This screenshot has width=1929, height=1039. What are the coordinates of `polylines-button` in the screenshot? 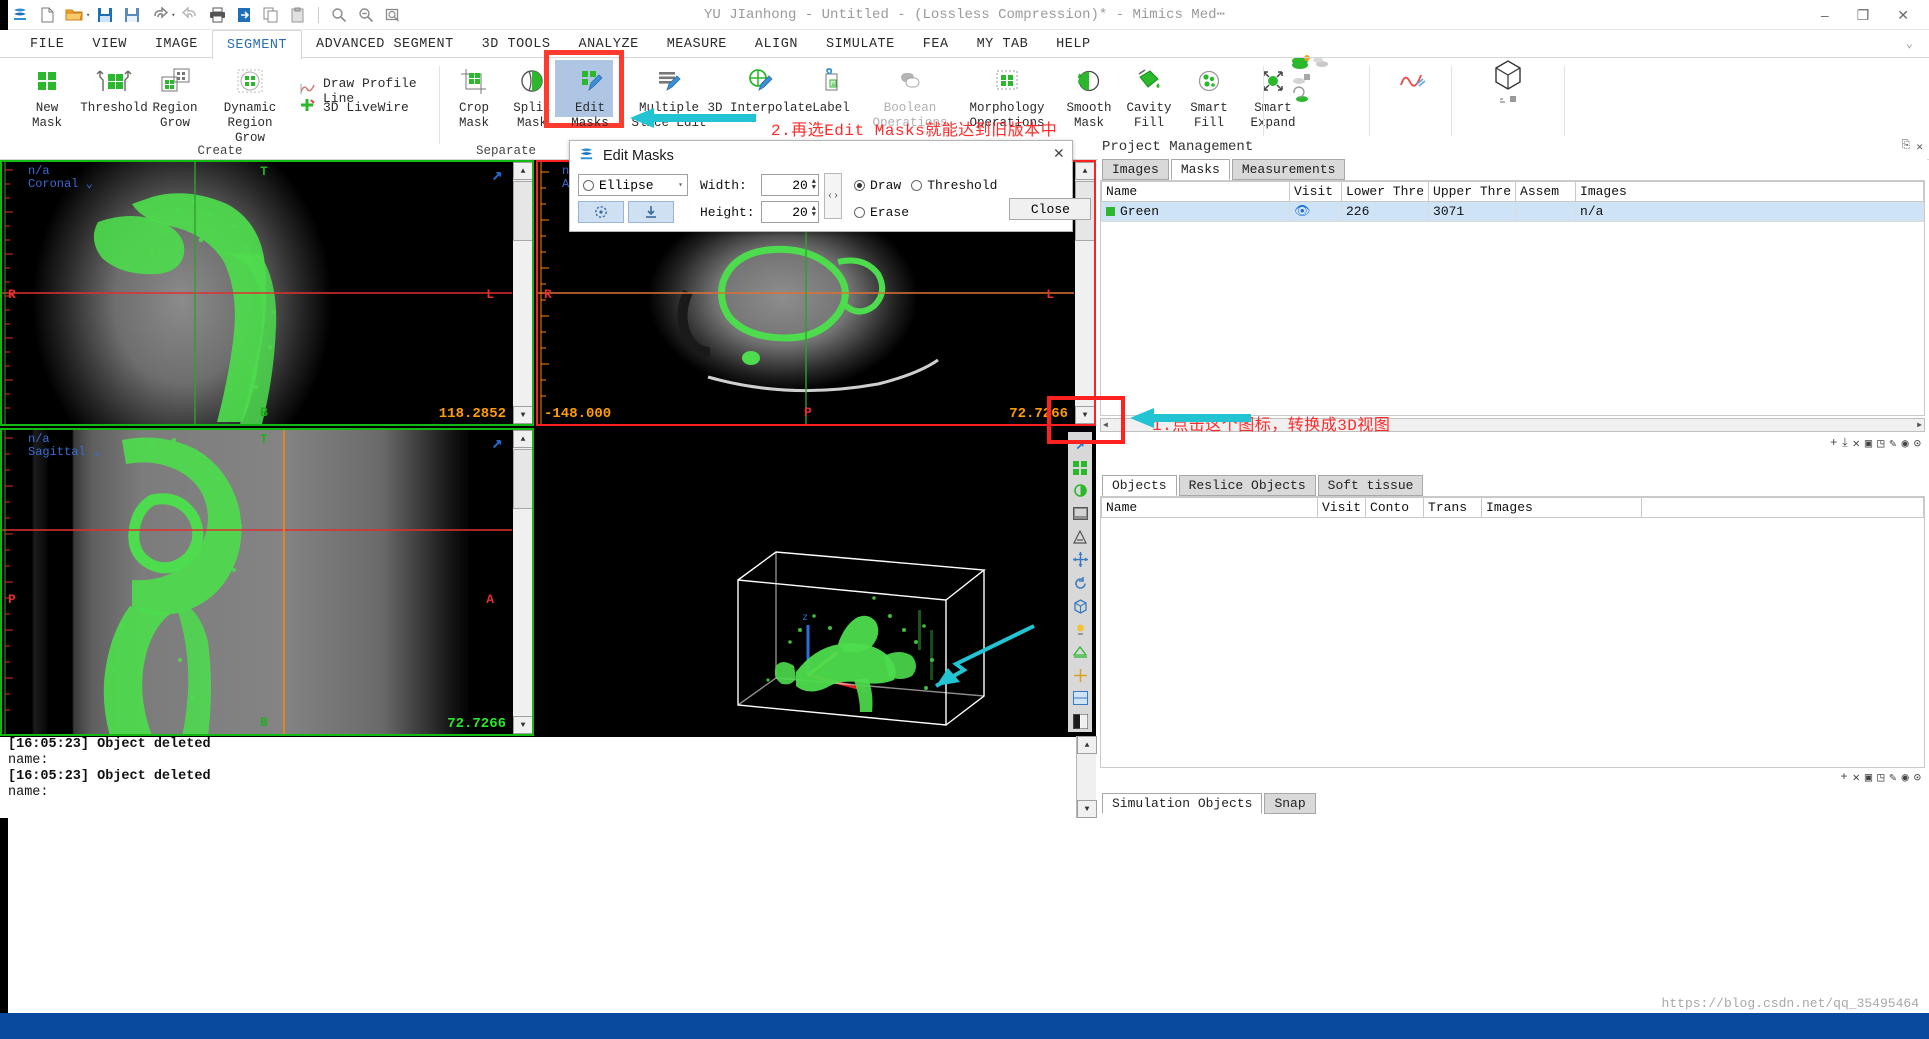 It's located at (1313, 78).